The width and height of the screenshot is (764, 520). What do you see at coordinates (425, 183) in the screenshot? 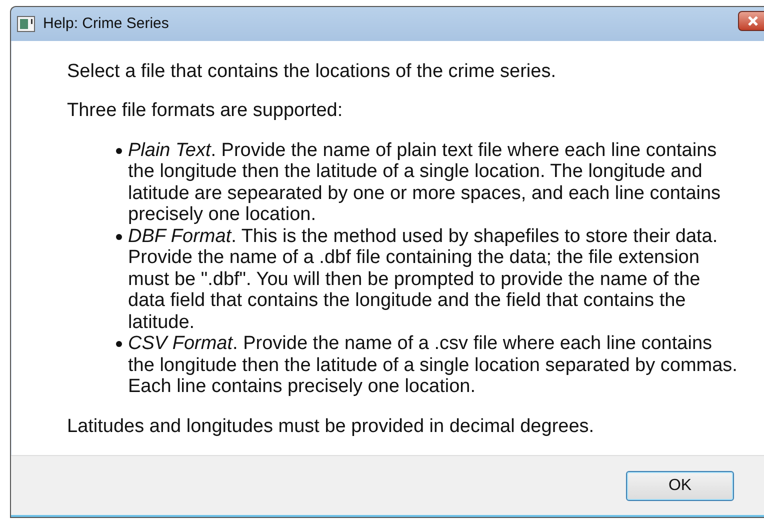
I see `format-description: Plain Text. Provide the name of plain text file where each line contains the longitude then the latitude of a single location. The longitude and latitude are sepearated by one or more spaces, and each line contains precisely one location.` at bounding box center [425, 183].